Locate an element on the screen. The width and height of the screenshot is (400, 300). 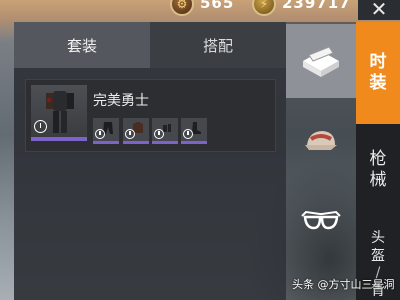
uc-coin-icon: ⚡ is located at coordinates (264, 8).